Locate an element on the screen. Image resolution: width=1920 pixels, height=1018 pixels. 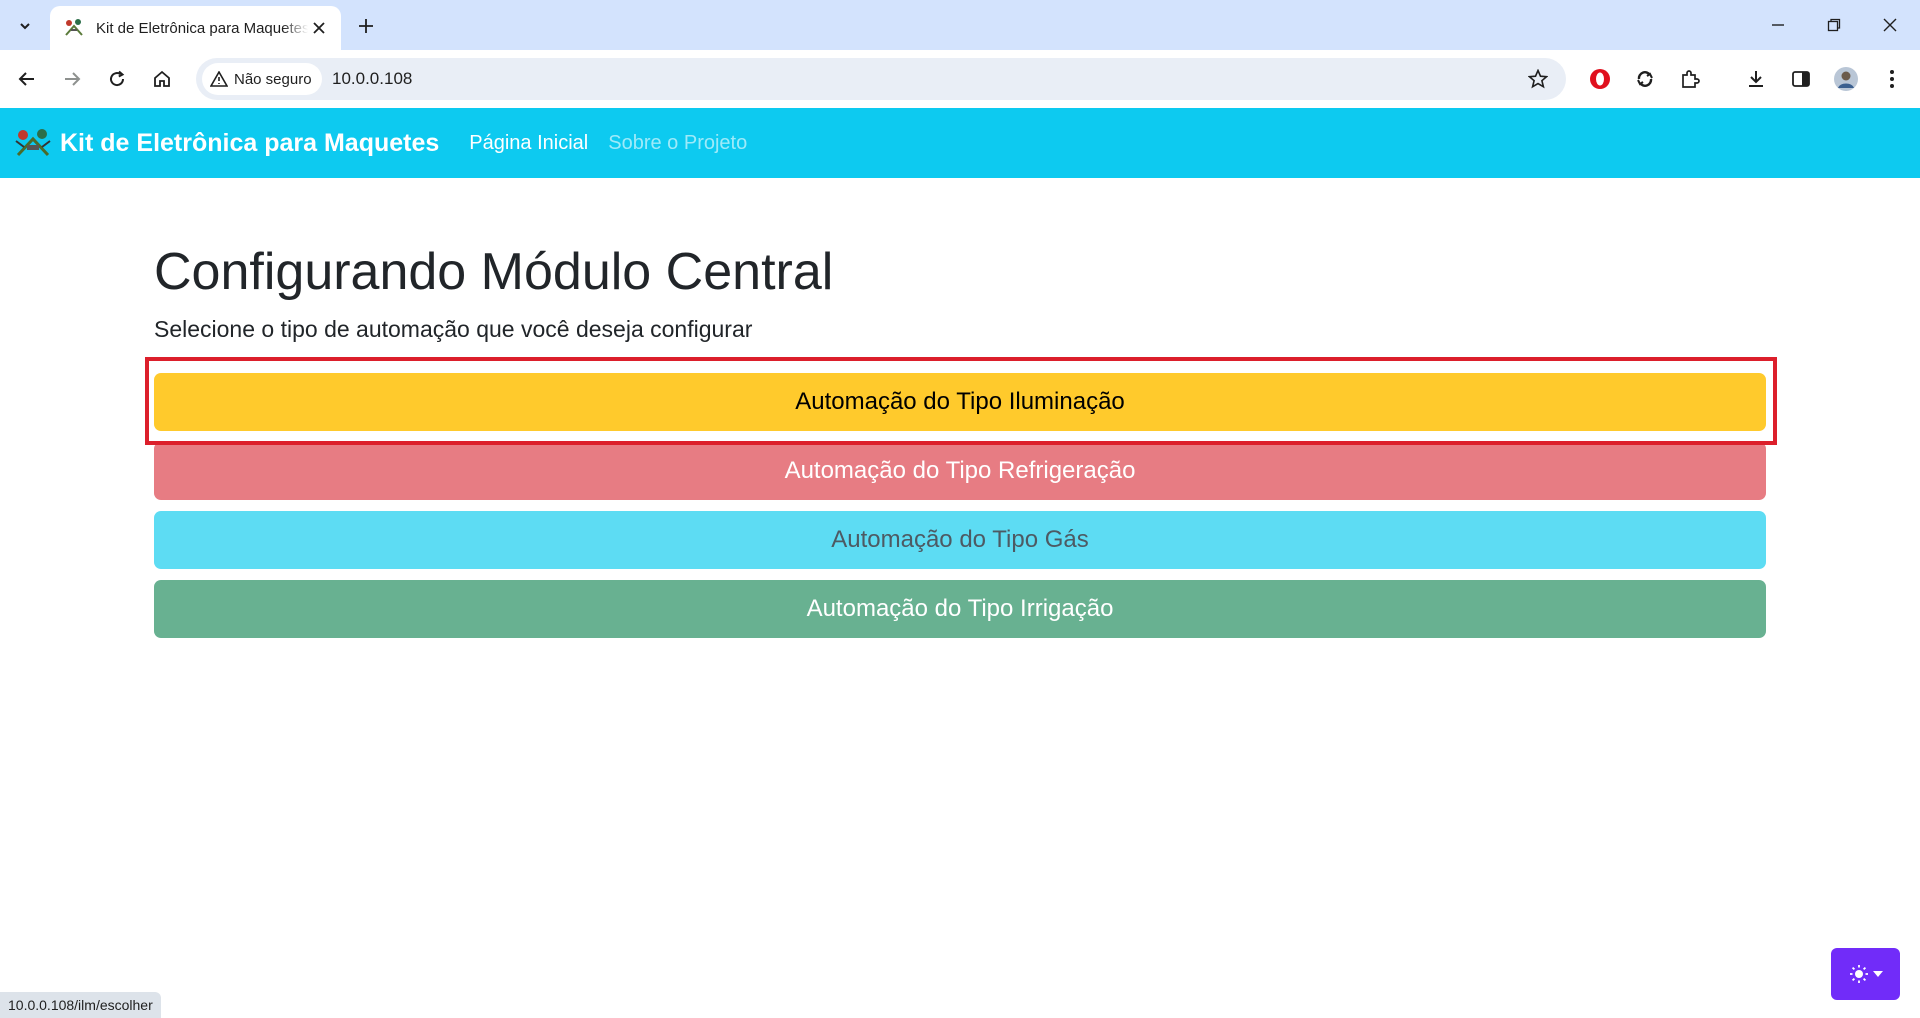
browser-toolbar: Não seguro 10.0.0.108 is located at coordinates (960, 95).